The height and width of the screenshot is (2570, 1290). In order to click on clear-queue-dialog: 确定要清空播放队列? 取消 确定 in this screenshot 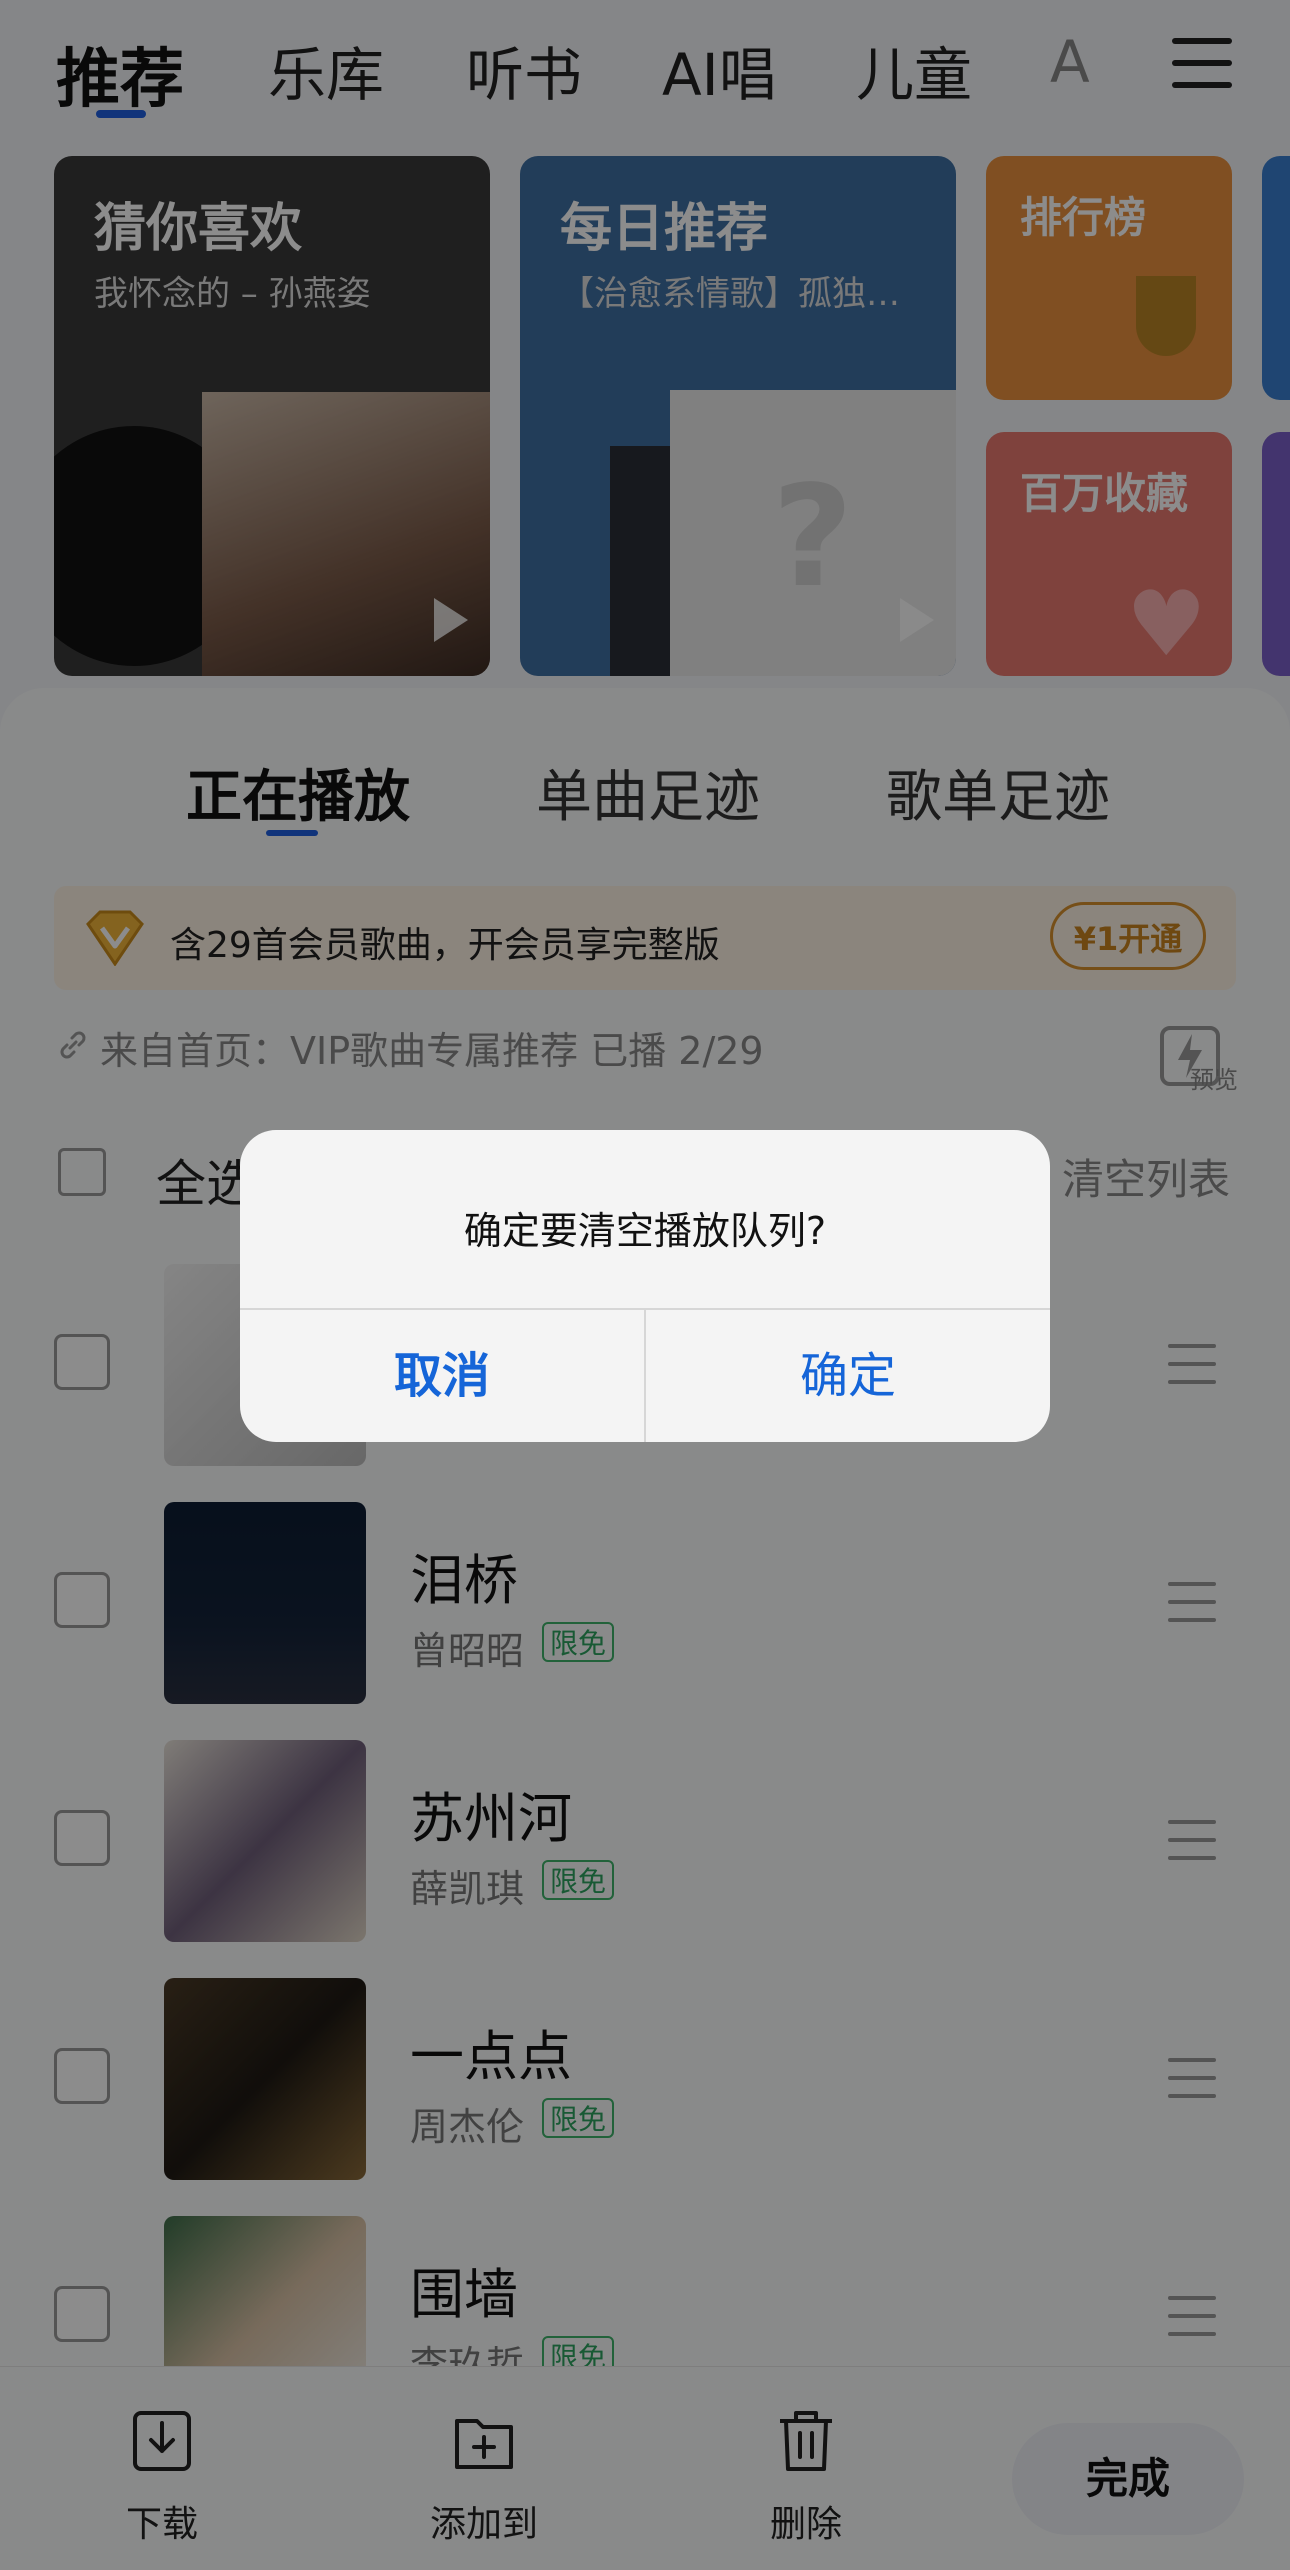, I will do `click(645, 1286)`.